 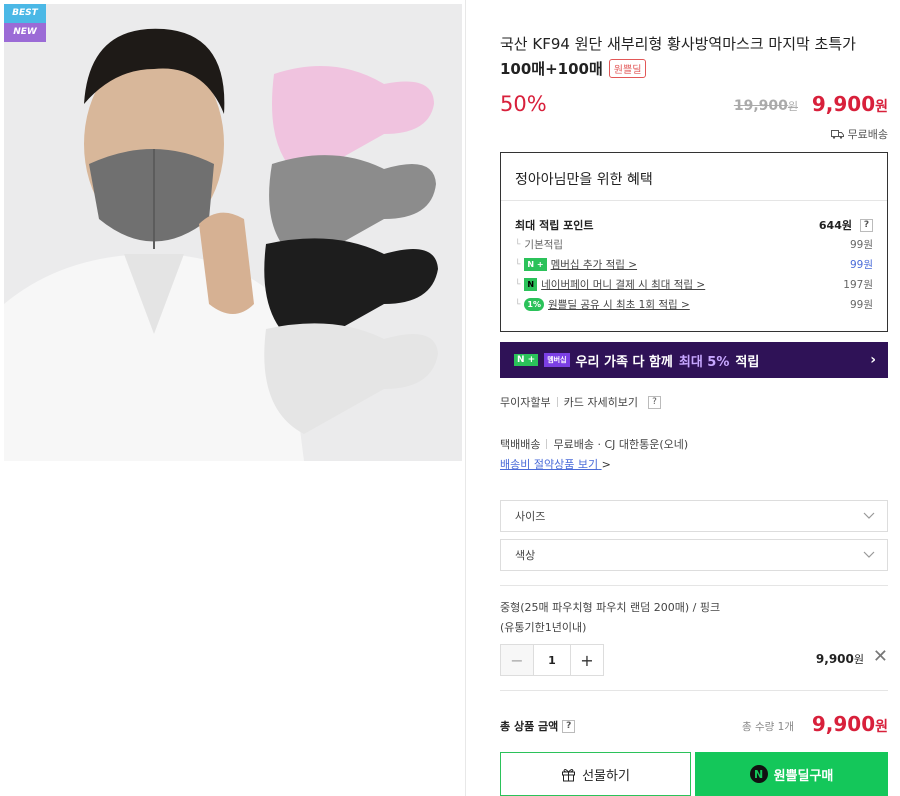 What do you see at coordinates (523, 104) in the screenshot?
I see `discount-rate: 50%` at bounding box center [523, 104].